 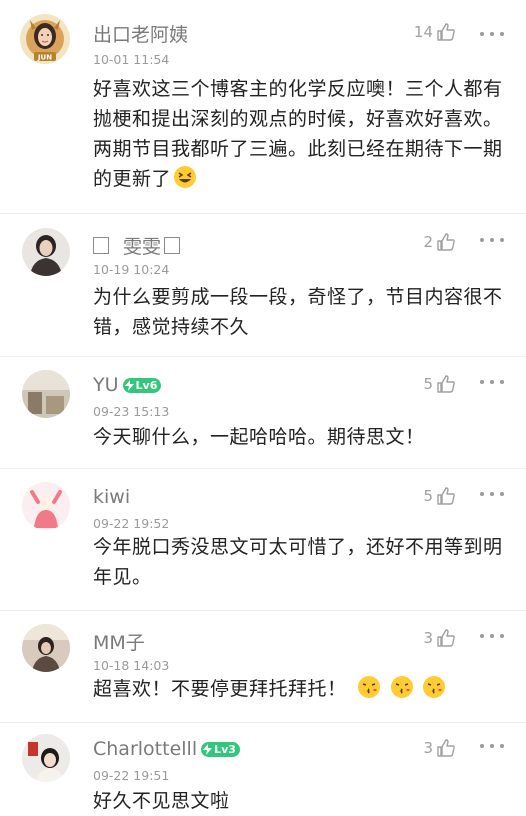 What do you see at coordinates (185, 181) in the screenshot?
I see `grinning-squint-emoji` at bounding box center [185, 181].